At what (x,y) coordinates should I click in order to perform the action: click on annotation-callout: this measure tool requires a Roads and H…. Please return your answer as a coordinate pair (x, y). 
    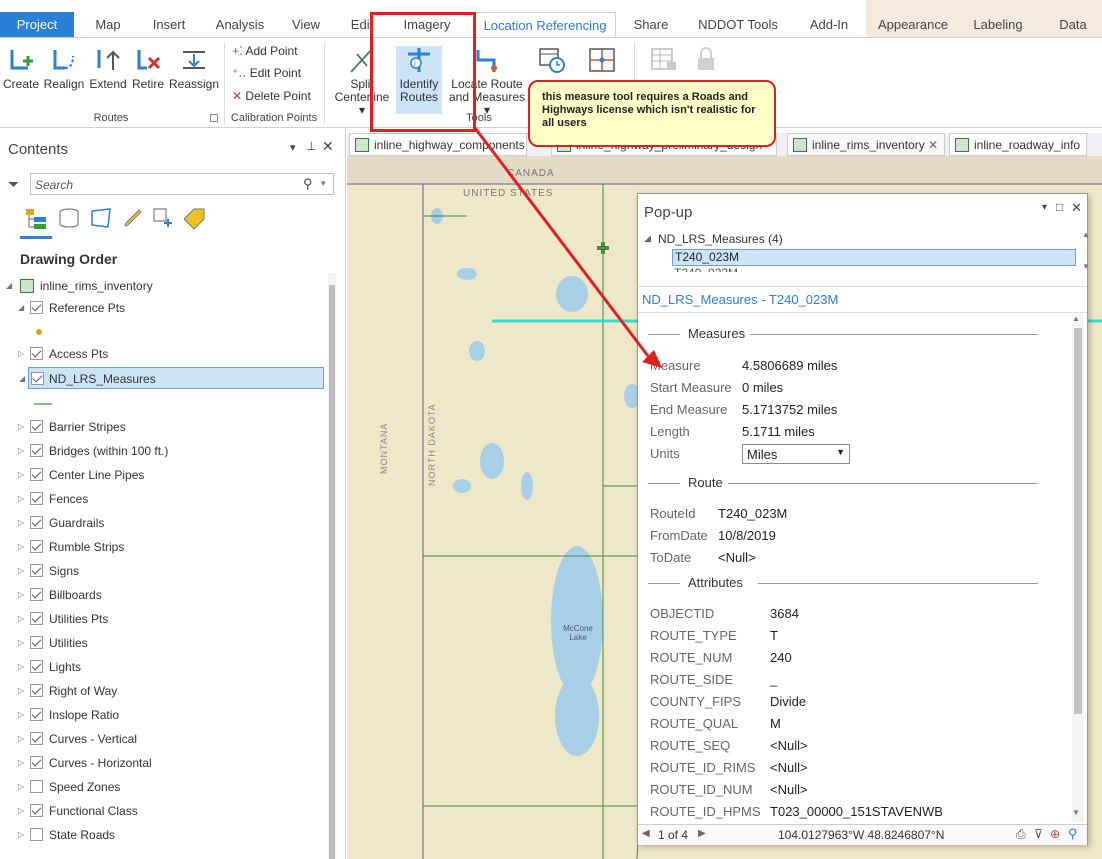
    Looking at the image, I should click on (652, 113).